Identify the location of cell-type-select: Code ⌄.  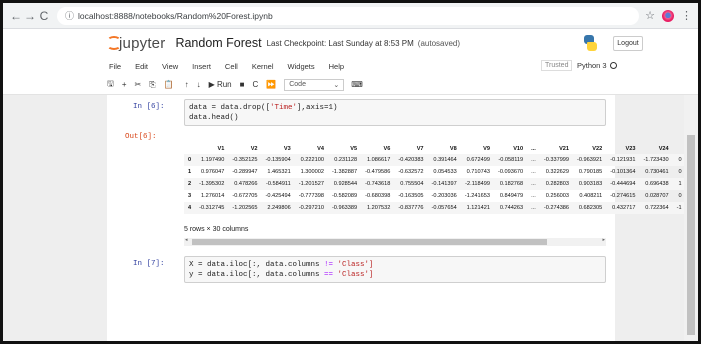
(314, 84).